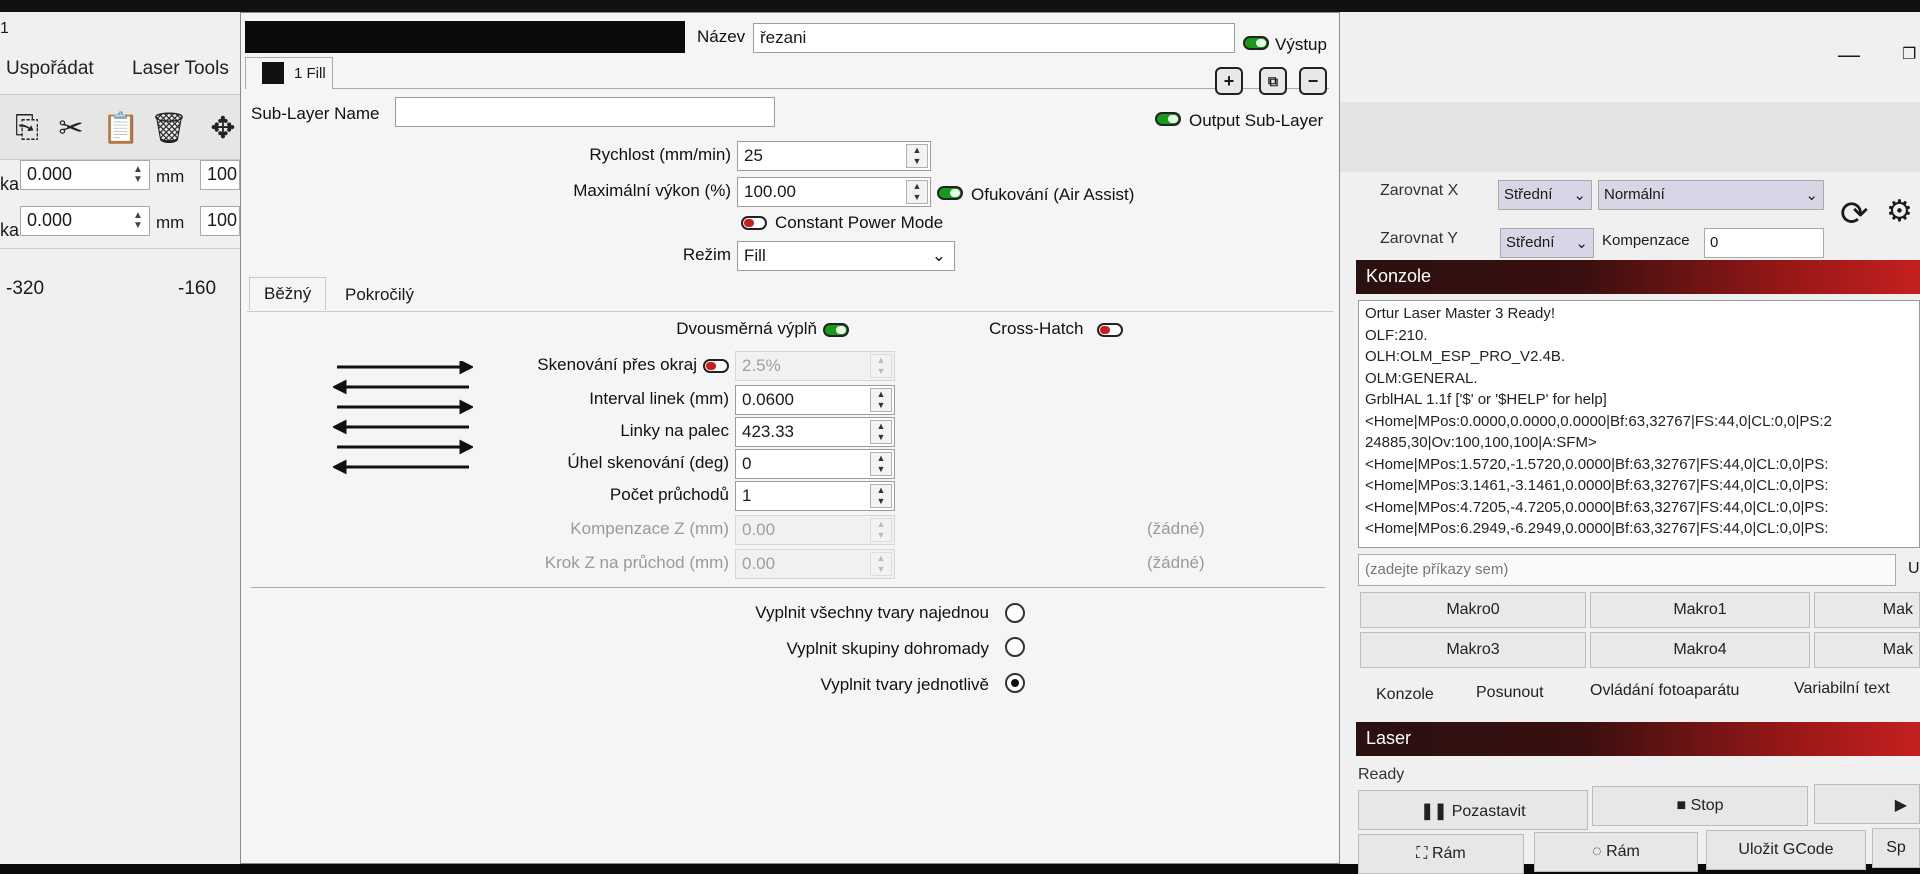 This screenshot has height=874, width=1920. I want to click on minimize-icon: —, so click(1849, 55).